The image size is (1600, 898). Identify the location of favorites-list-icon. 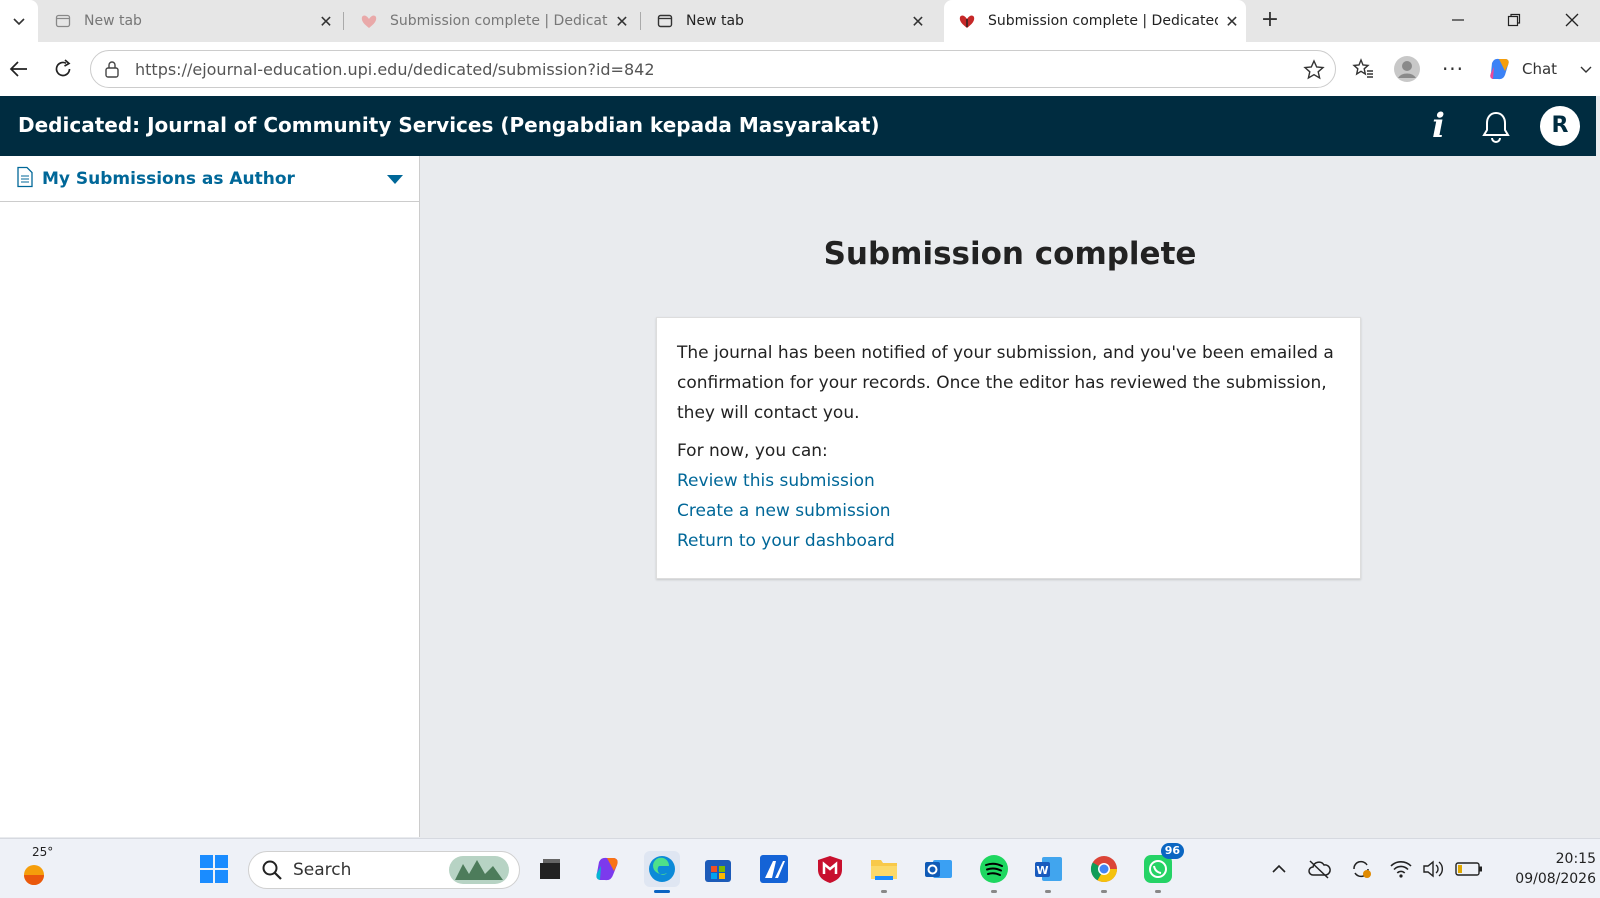
(1362, 68).